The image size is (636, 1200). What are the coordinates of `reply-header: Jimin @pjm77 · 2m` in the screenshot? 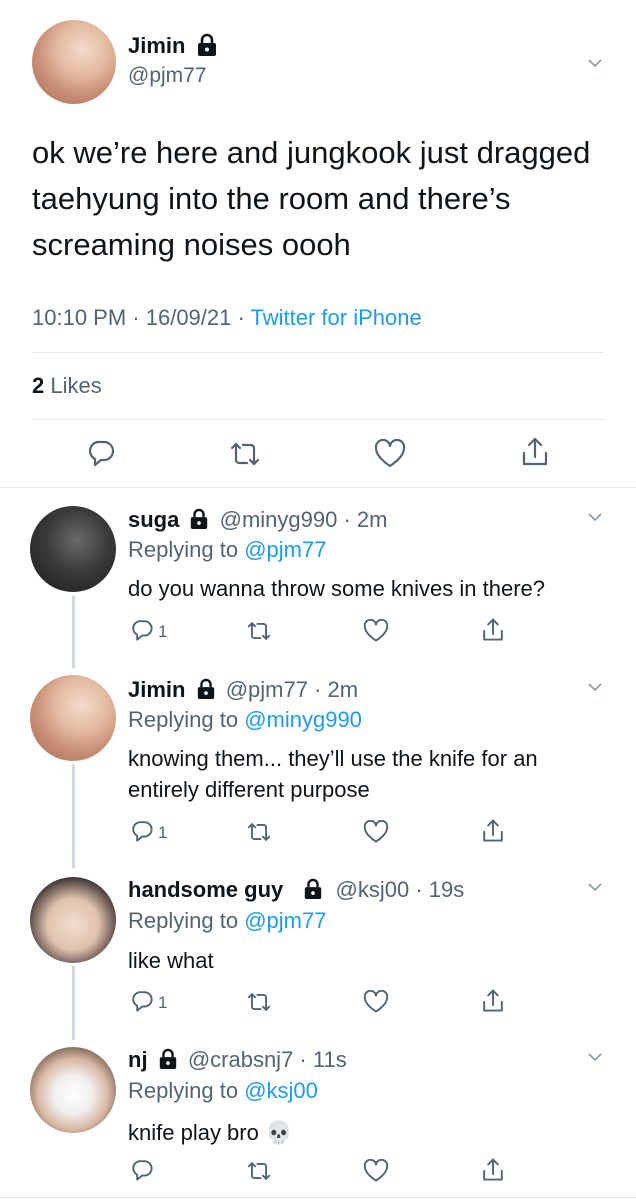 It's located at (243, 690).